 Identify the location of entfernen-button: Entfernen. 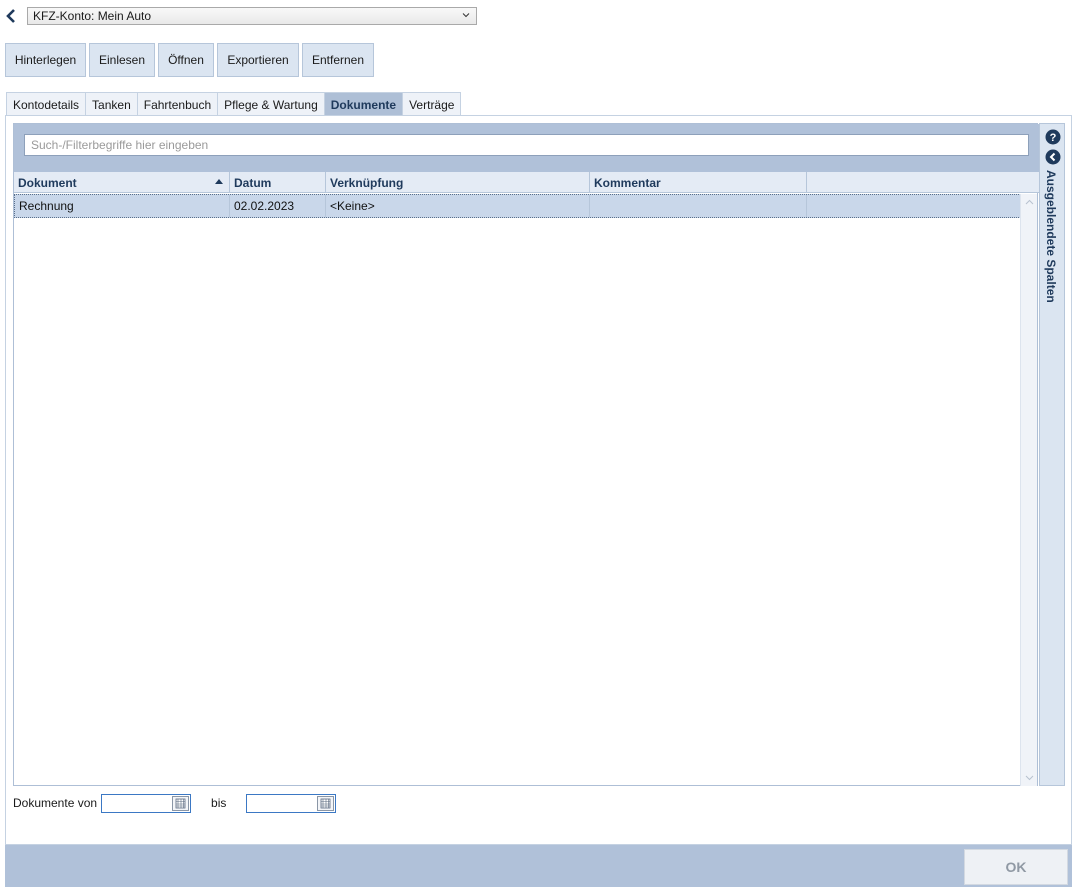
(338, 60).